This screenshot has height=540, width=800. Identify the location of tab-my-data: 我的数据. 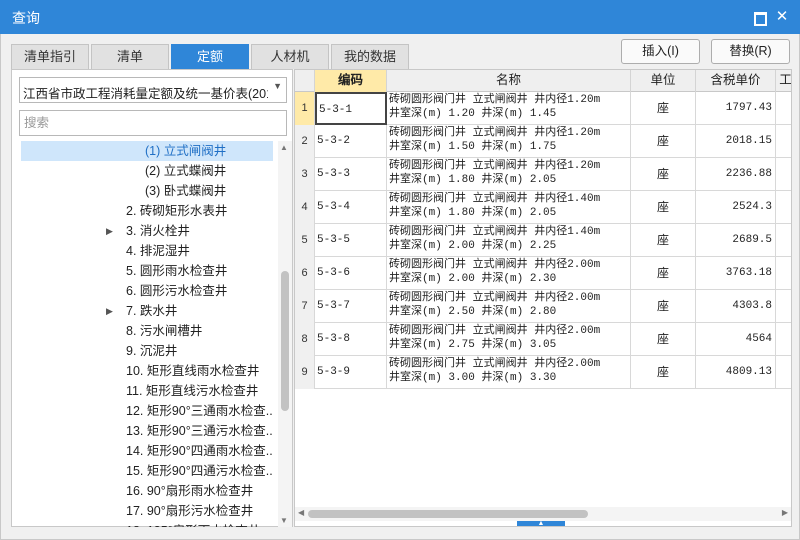
(370, 56).